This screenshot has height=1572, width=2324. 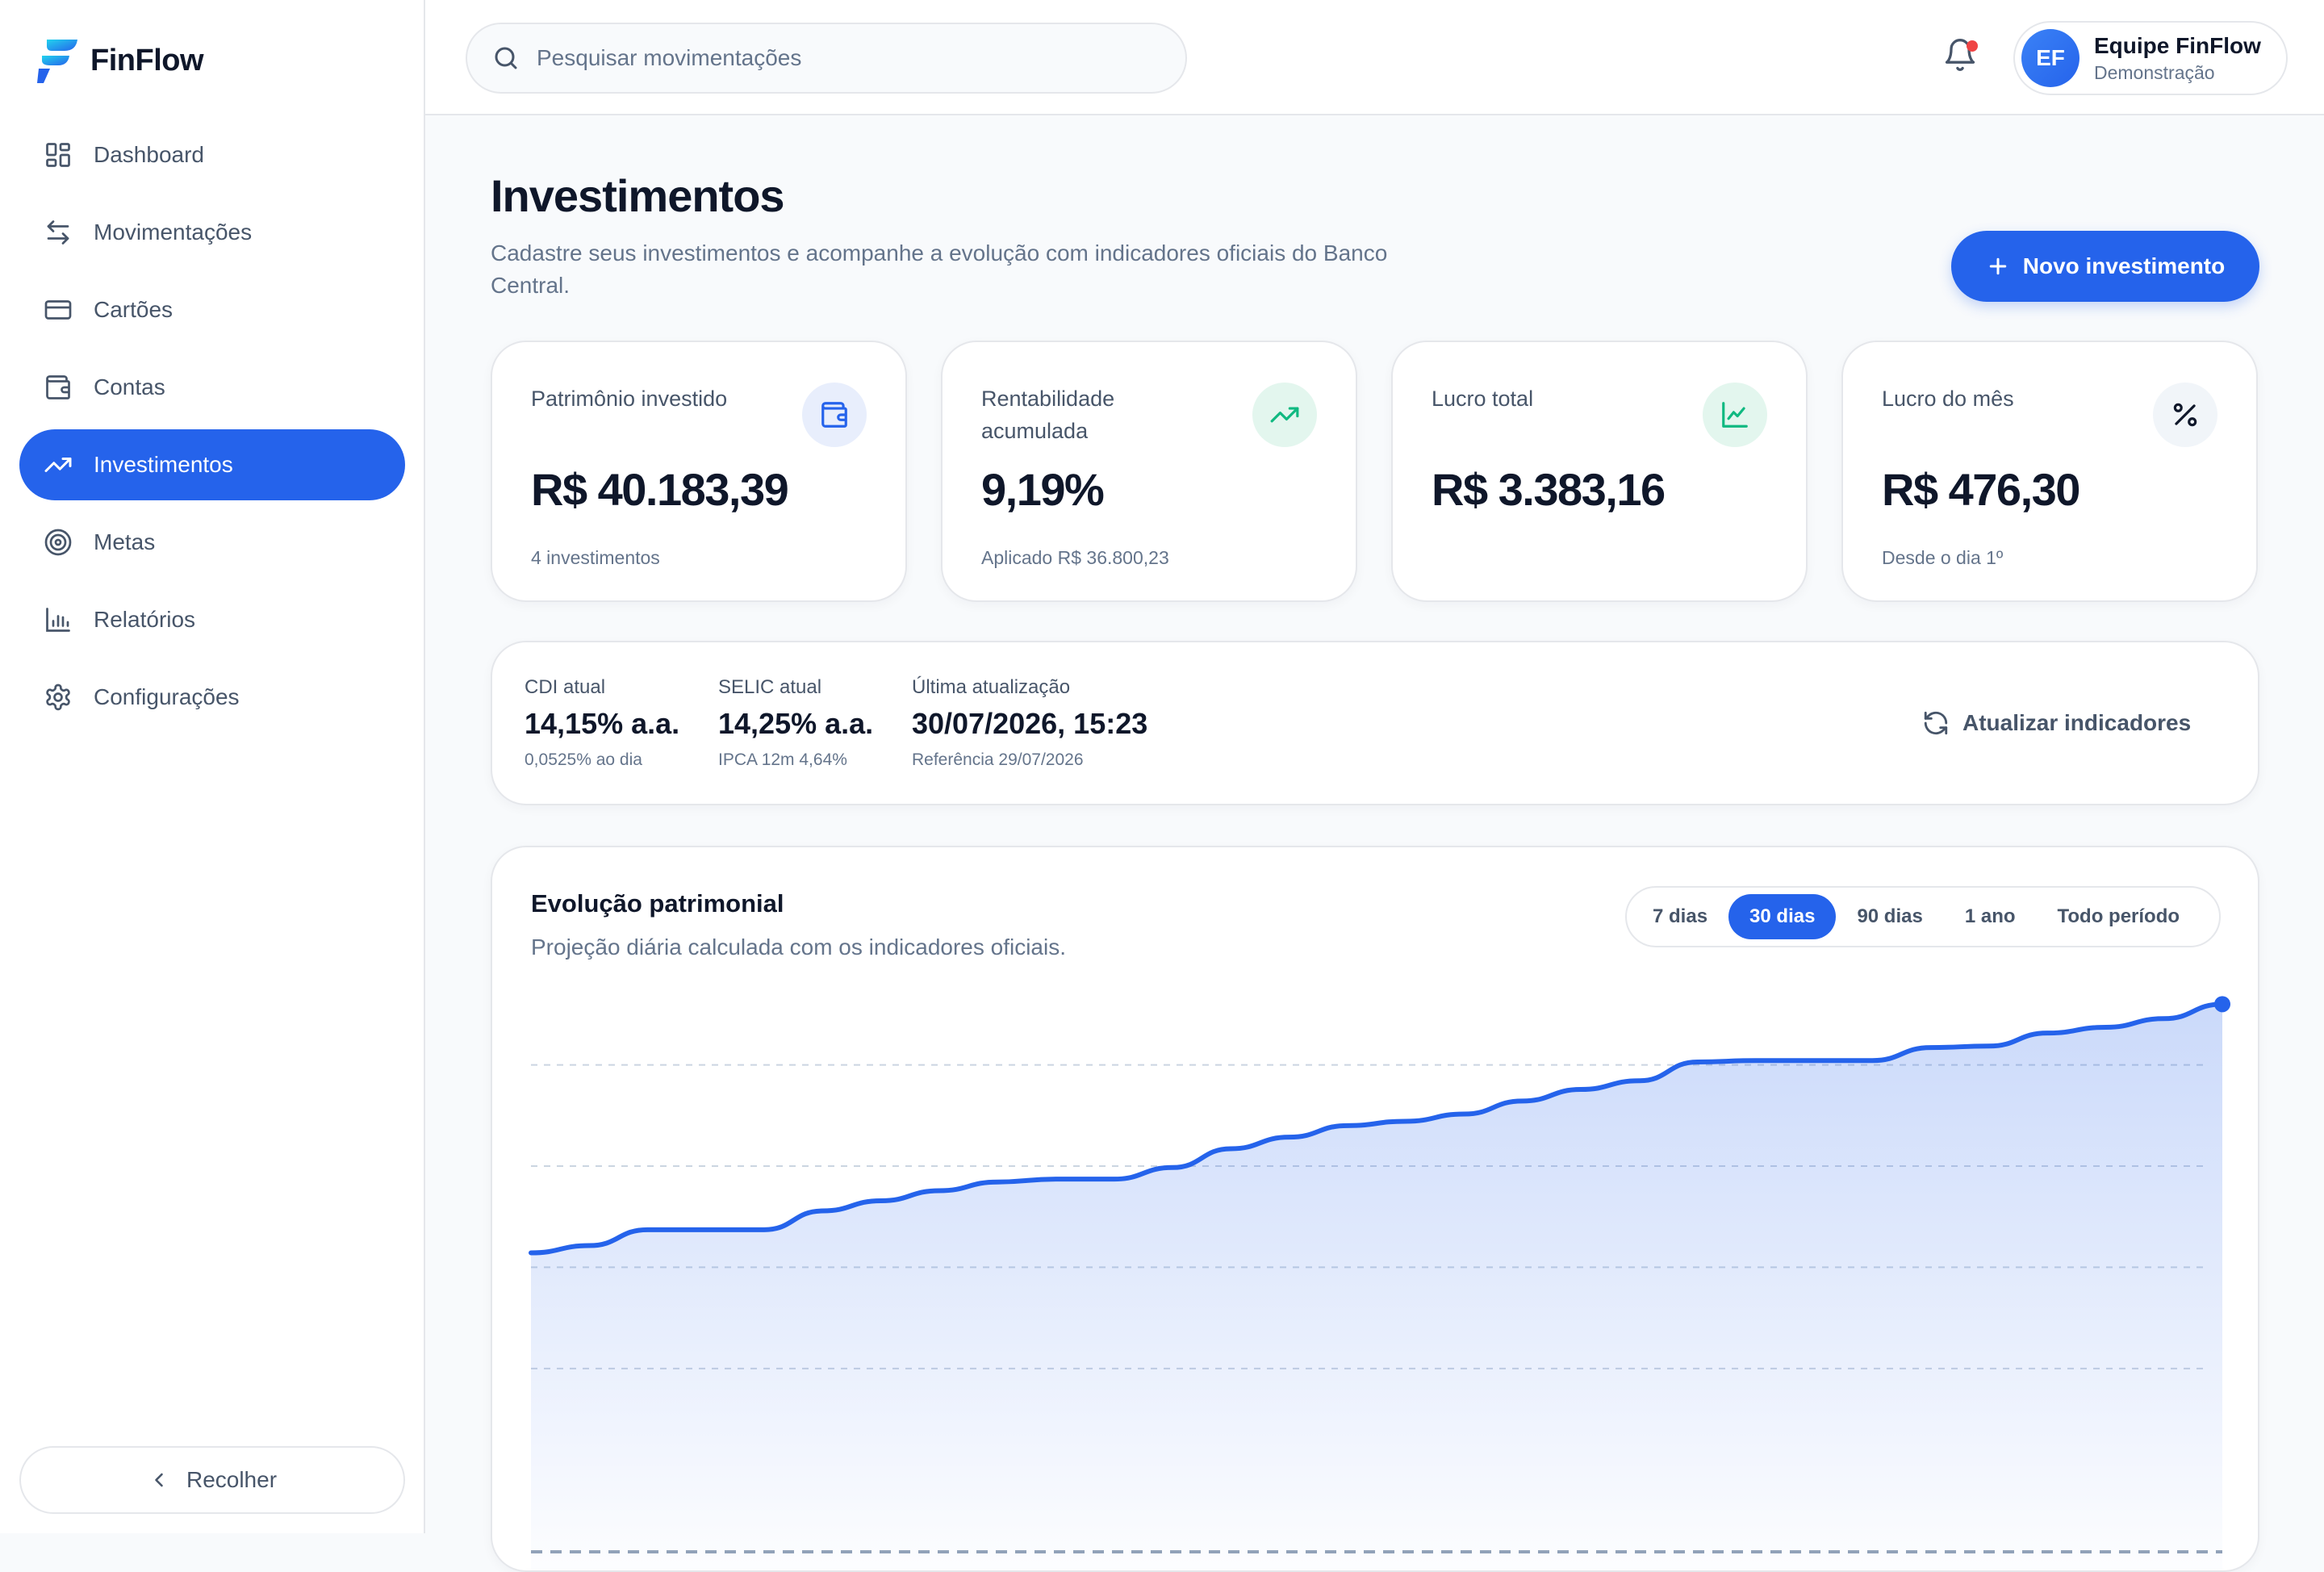 I want to click on sidebar-item-label: Dashboard, so click(x=149, y=154).